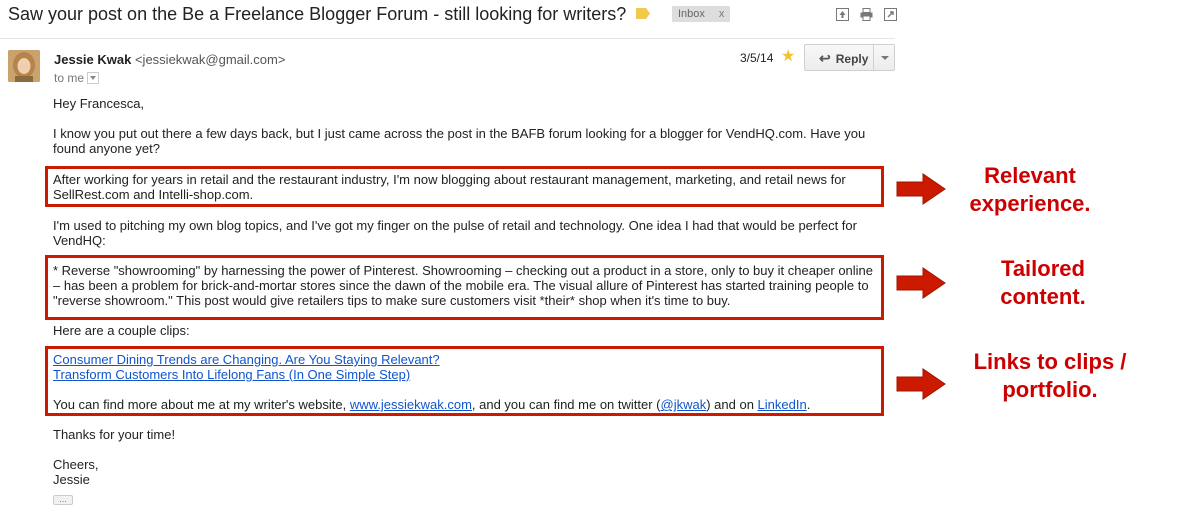 This screenshot has width=1200, height=527. I want to click on annotation-text: Links to clips /, so click(1050, 361).